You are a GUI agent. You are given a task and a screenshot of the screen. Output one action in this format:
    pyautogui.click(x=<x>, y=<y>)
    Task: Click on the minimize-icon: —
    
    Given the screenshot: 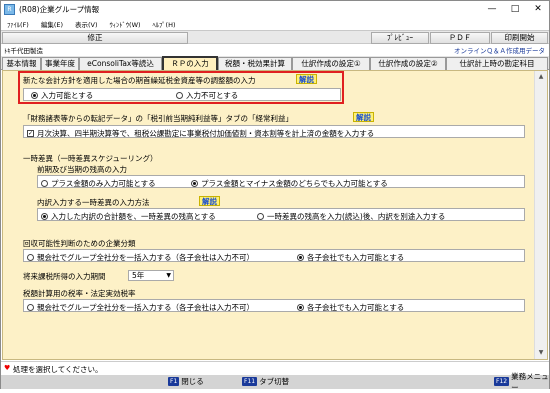 What is the action you would take?
    pyautogui.click(x=492, y=9)
    